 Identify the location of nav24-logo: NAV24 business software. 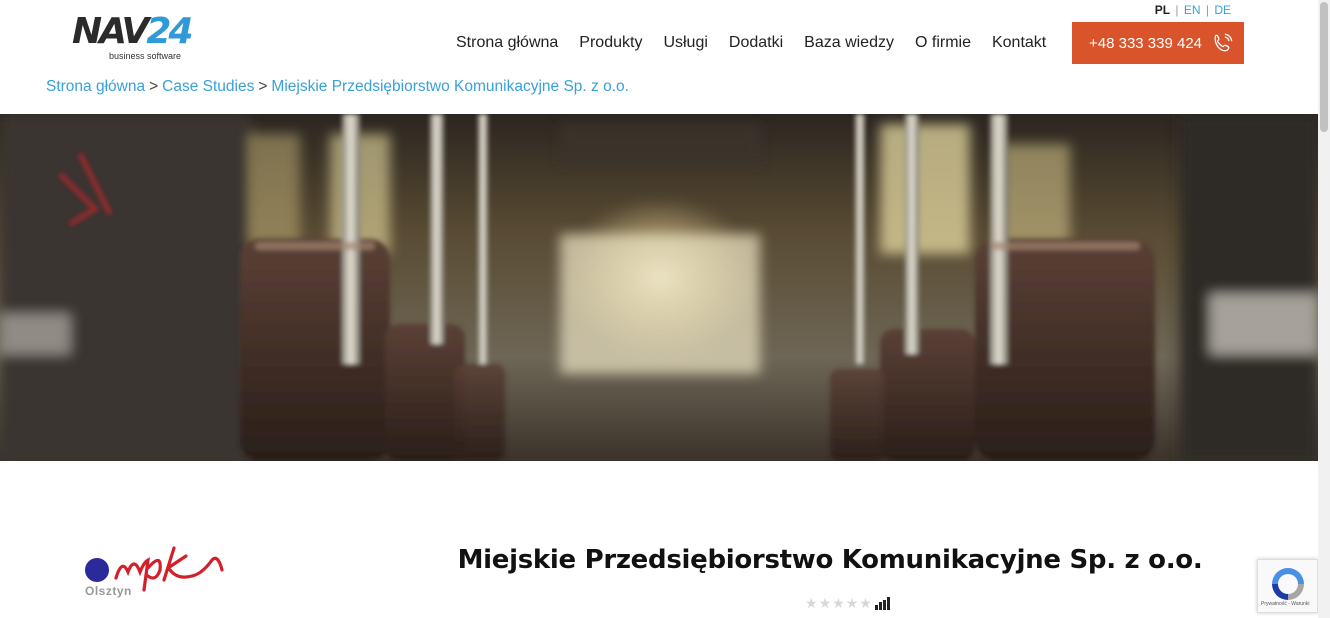
(147, 39).